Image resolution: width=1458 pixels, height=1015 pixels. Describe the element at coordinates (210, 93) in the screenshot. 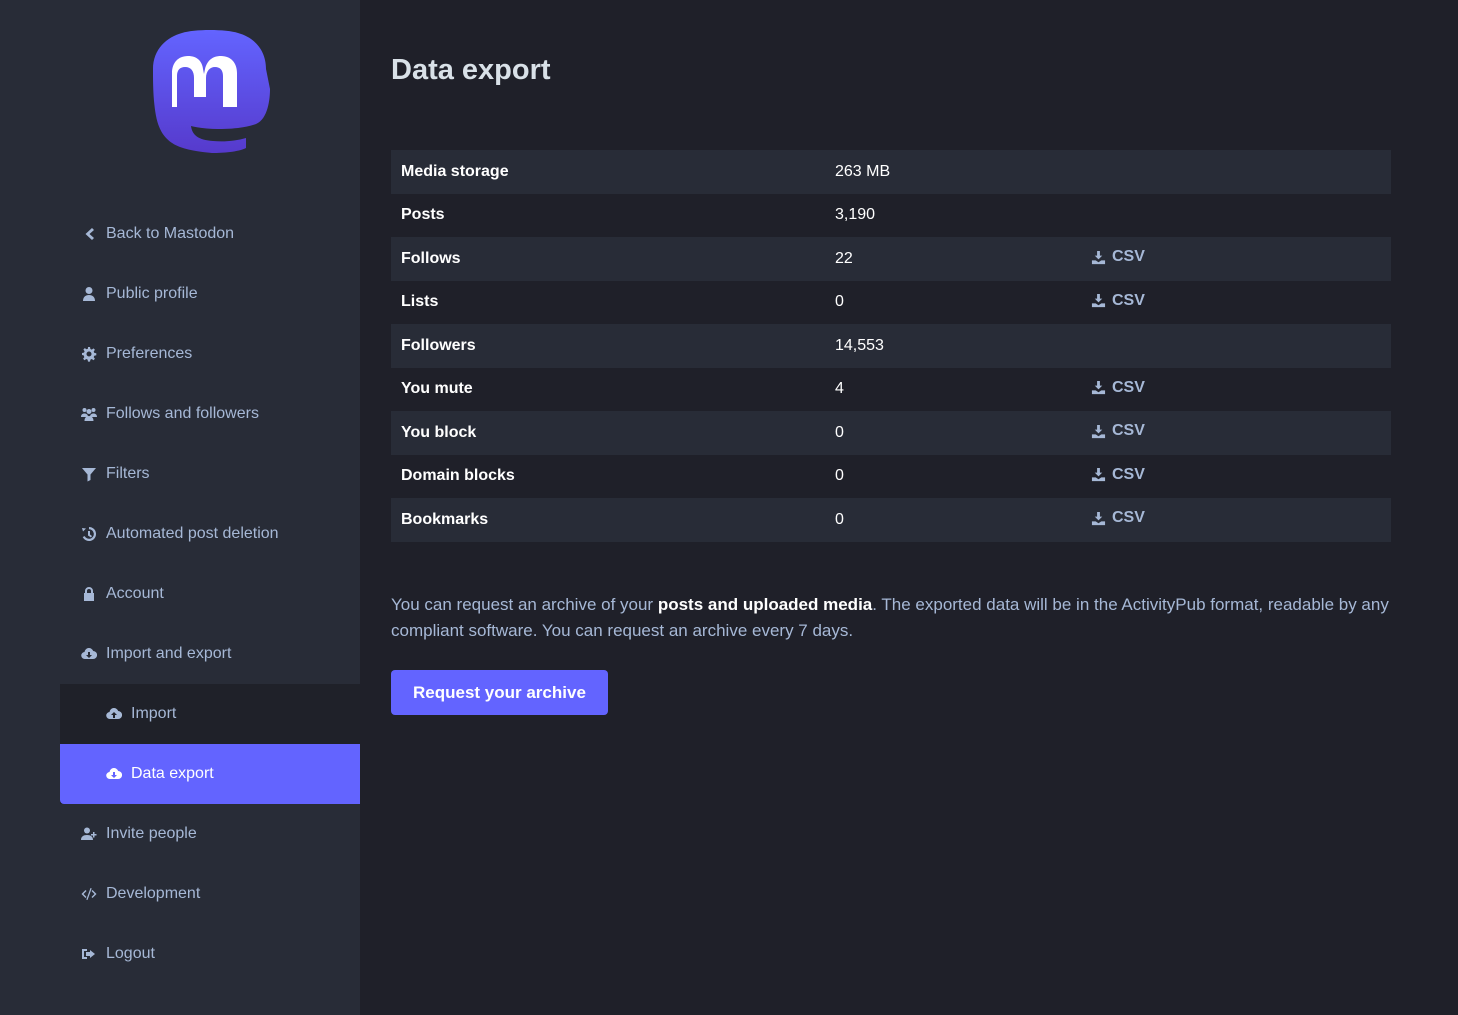

I see `mastodon-logo-icon` at that location.